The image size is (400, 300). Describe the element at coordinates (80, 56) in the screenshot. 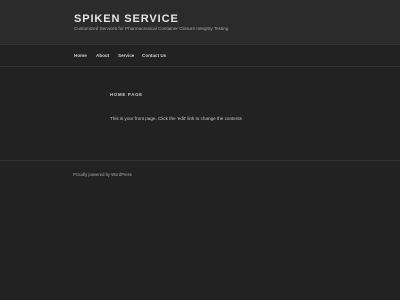

I see `nav-item-home: Home` at that location.